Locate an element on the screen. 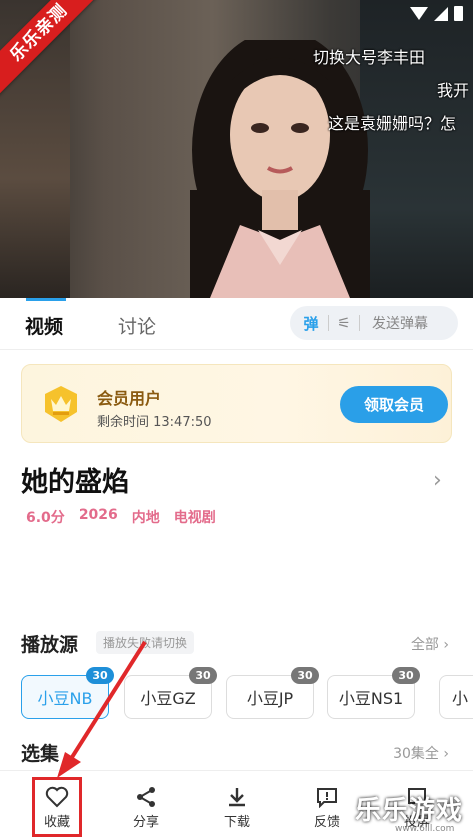 Image resolution: width=473 pixels, height=840 pixels. pointer-arrow-icon is located at coordinates (102, 709).